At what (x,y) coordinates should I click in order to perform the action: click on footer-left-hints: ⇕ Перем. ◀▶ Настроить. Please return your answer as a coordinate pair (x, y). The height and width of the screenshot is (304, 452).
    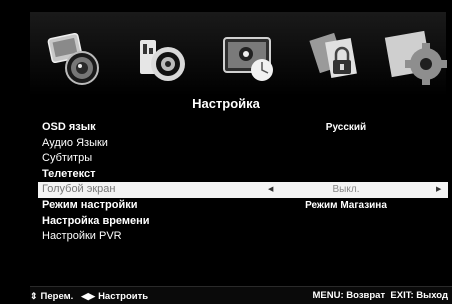
    Looking at the image, I should click on (89, 295).